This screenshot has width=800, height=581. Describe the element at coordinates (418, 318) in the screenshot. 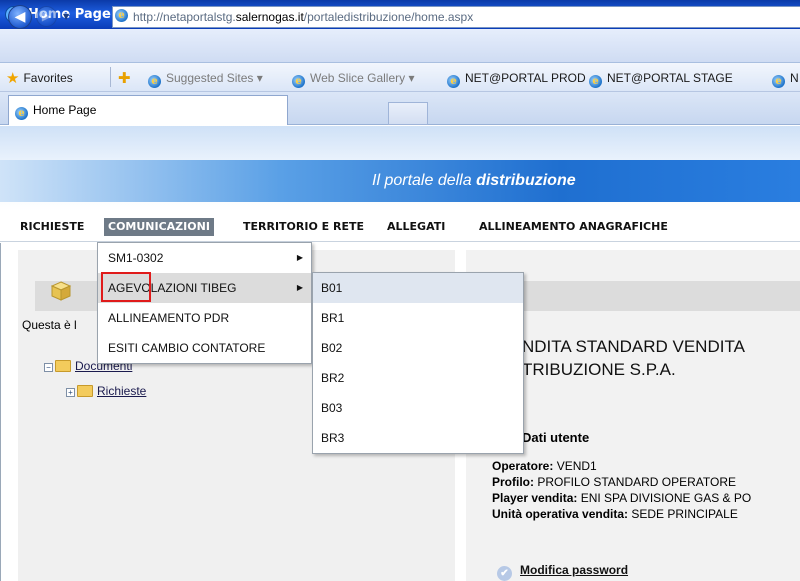

I see `submenu-item-br1: BR1` at that location.